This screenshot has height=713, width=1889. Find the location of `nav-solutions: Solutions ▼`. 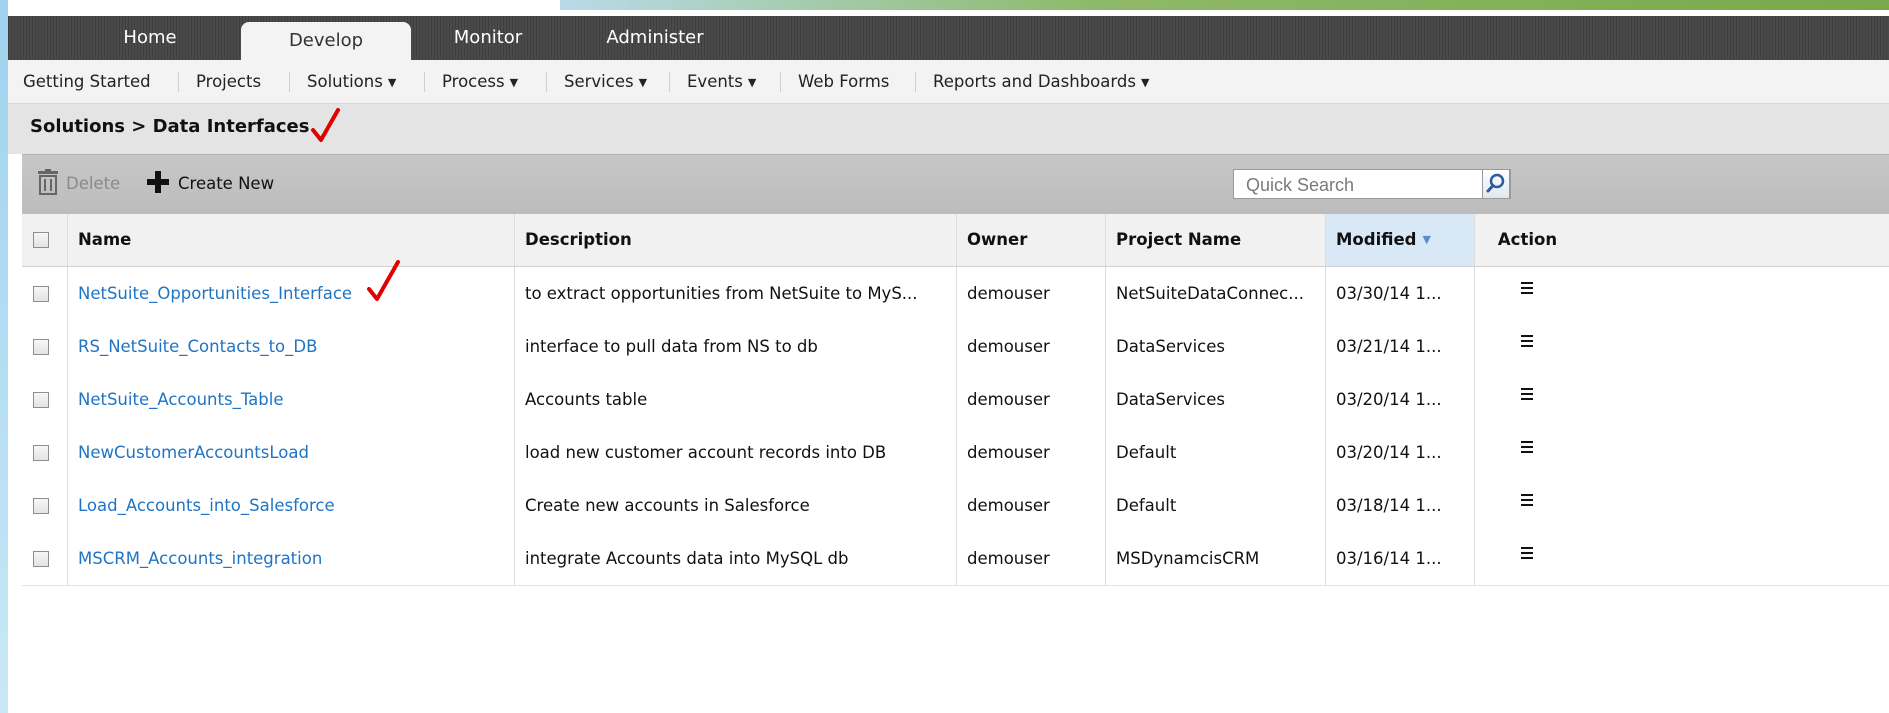

nav-solutions: Solutions ▼ is located at coordinates (351, 81).